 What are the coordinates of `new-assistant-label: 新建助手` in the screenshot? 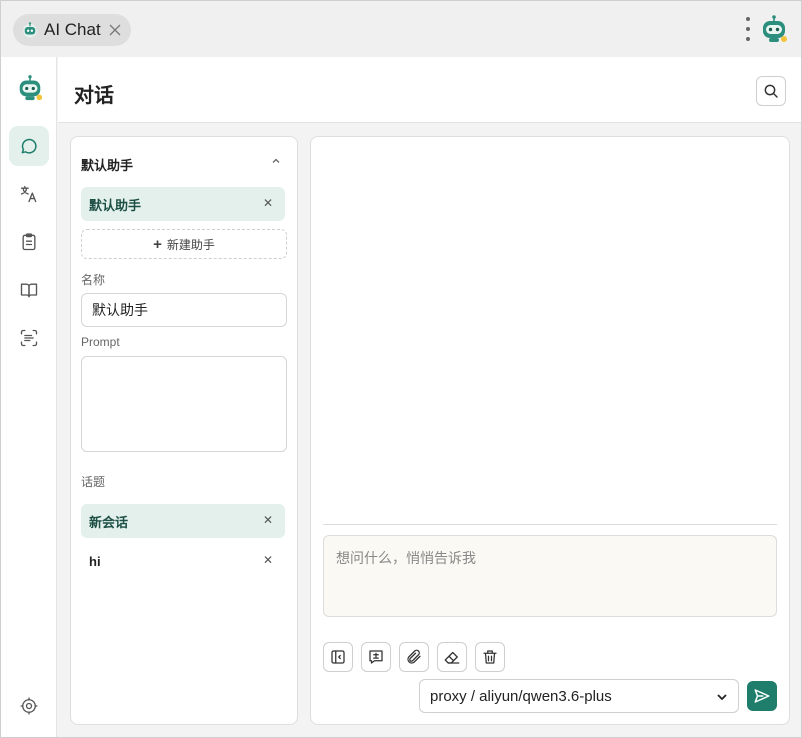 It's located at (190, 244).